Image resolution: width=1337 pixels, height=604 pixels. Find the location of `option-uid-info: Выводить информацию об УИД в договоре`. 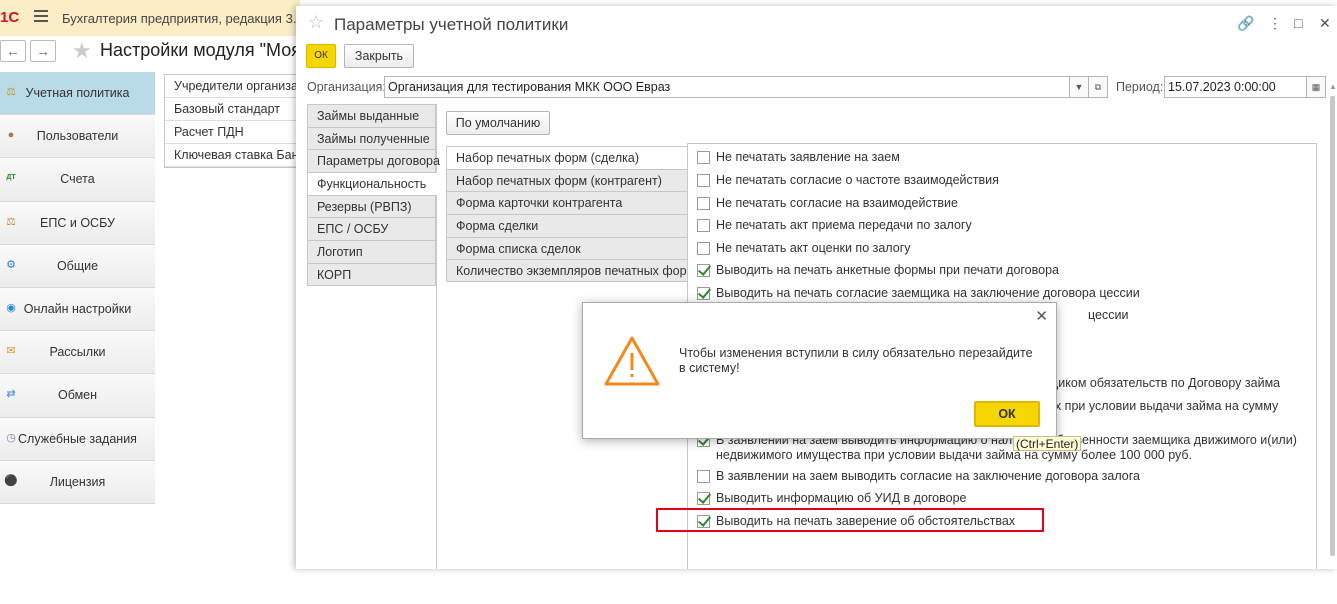

option-uid-info: Выводить информацию об УИД в договоре is located at coordinates (1001, 498).